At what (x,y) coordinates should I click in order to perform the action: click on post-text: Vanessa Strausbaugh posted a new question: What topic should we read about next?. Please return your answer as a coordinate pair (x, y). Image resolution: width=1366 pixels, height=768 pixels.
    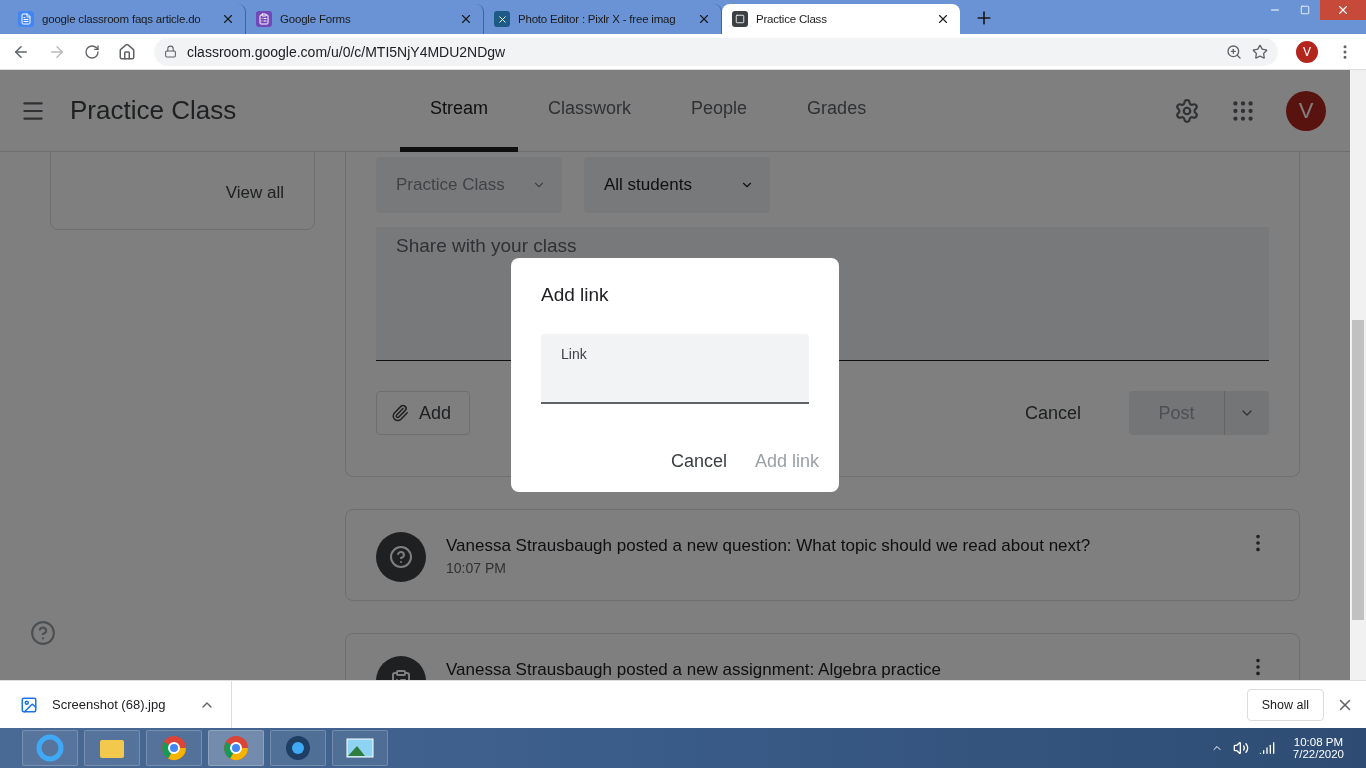
    Looking at the image, I should click on (769, 546).